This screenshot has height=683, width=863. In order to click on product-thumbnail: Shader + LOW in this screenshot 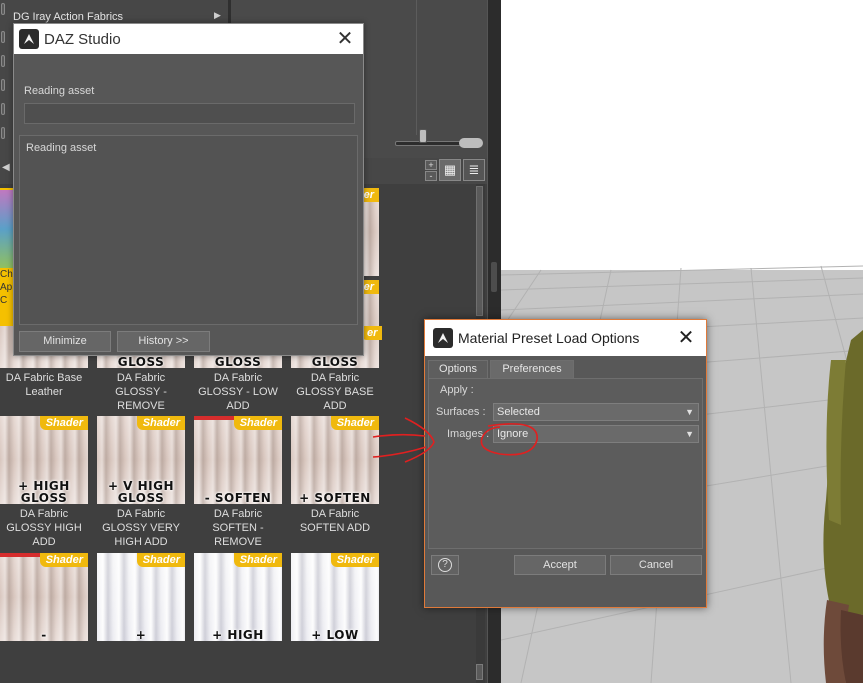, I will do `click(335, 597)`.